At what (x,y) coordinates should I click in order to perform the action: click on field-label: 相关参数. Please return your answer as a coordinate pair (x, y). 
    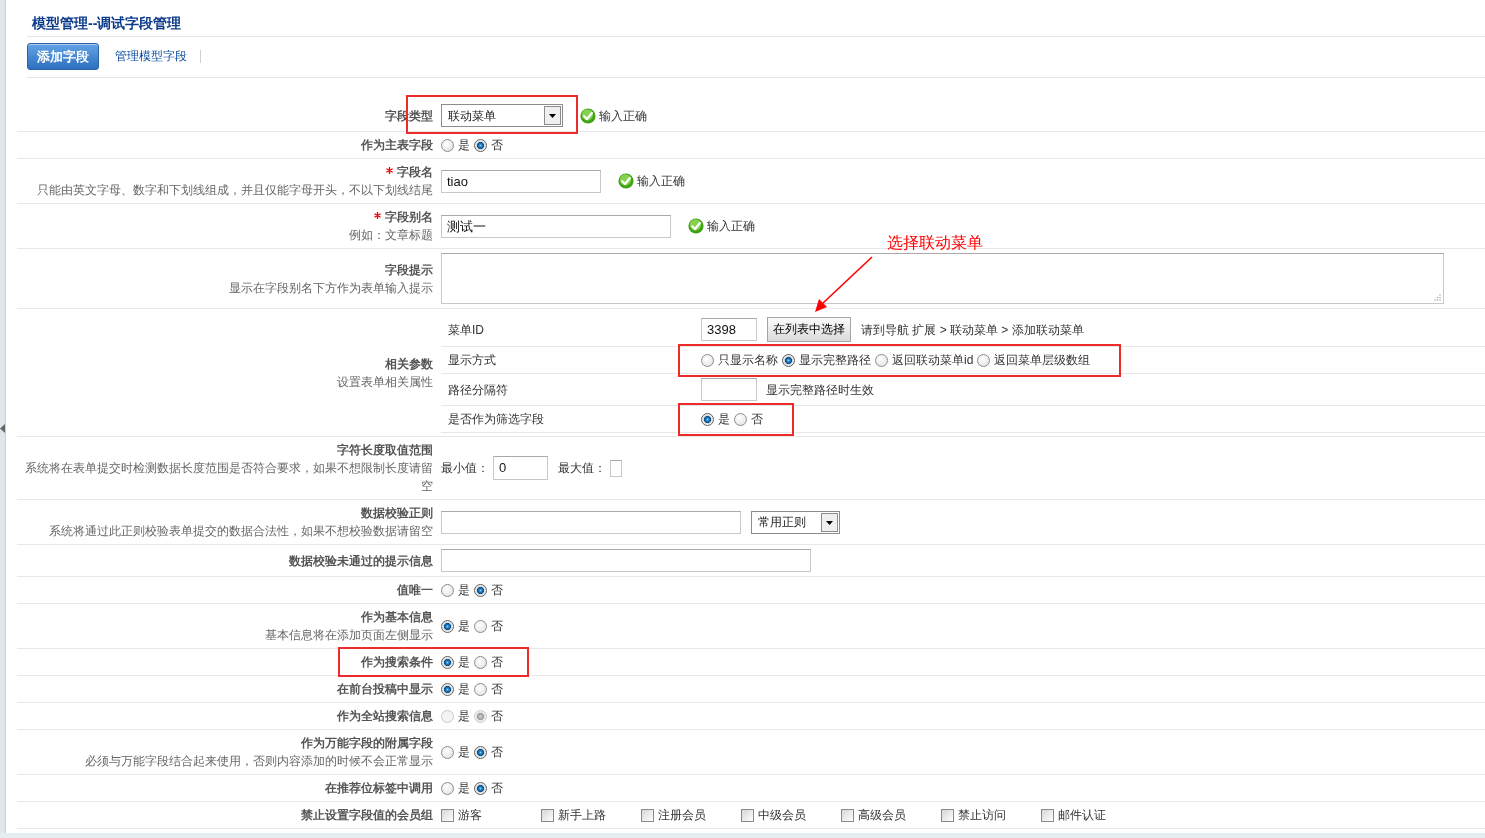
    Looking at the image, I should click on (409, 364).